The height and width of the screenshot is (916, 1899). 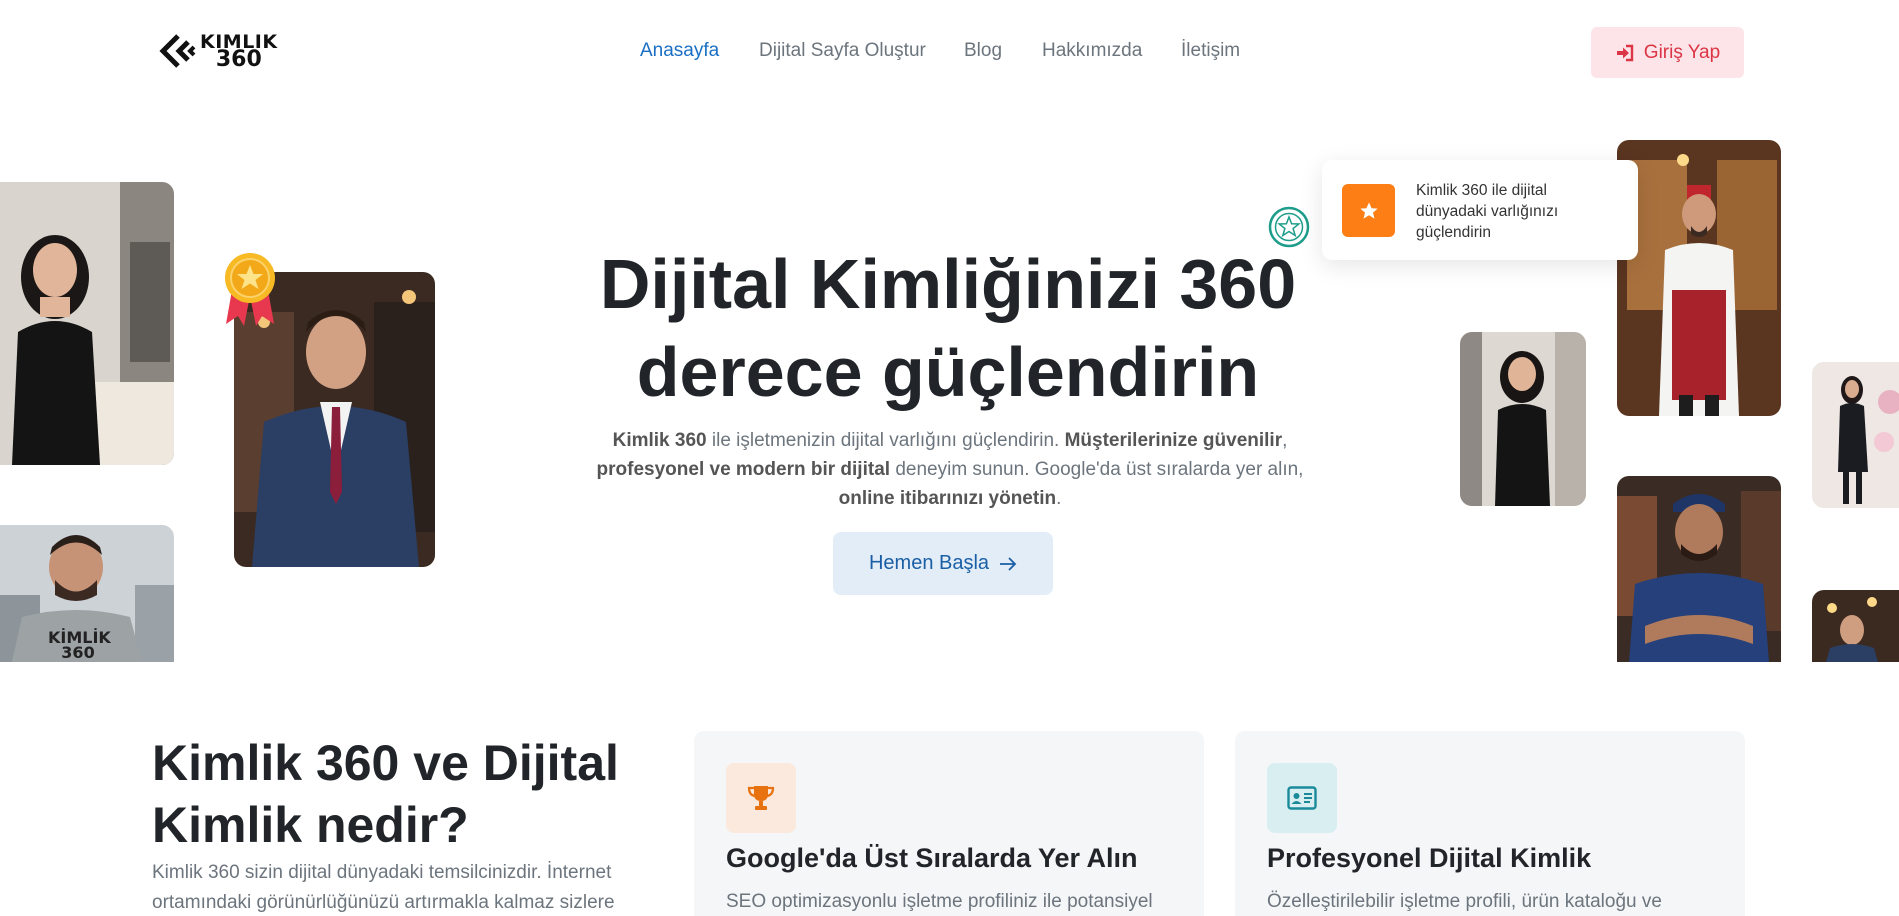 What do you see at coordinates (929, 563) in the screenshot?
I see `cta-label: Hemen Başla` at bounding box center [929, 563].